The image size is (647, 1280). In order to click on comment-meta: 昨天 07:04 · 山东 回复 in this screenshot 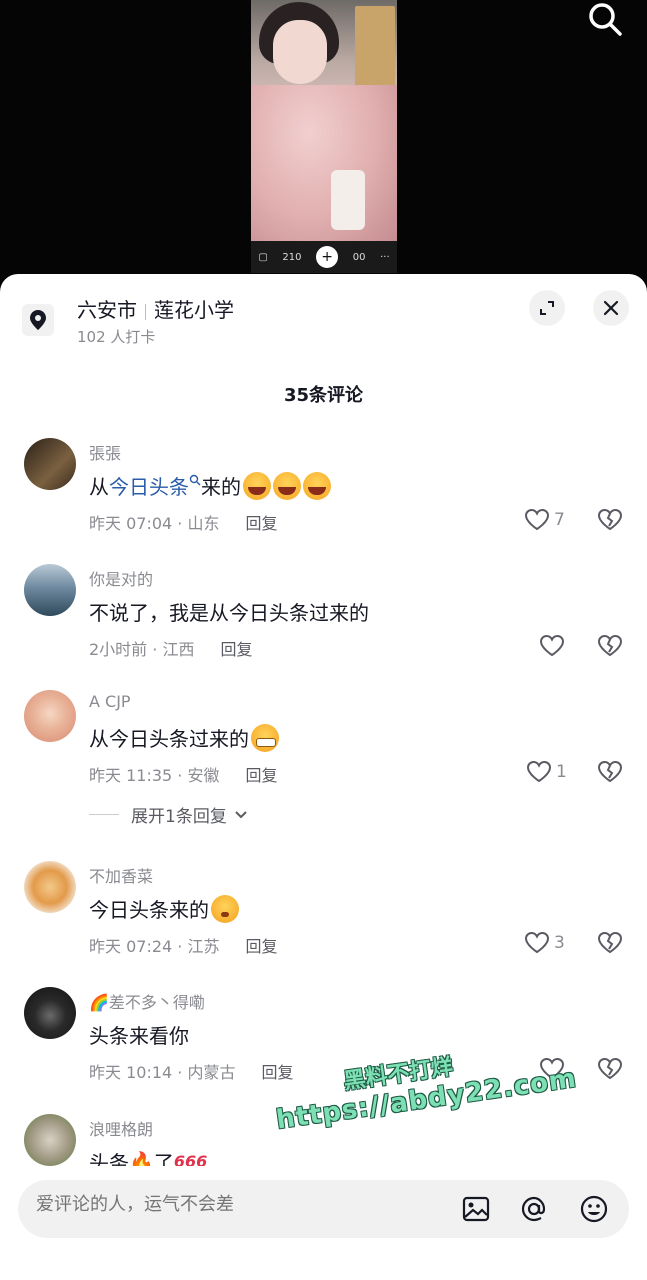, I will do `click(183, 522)`.